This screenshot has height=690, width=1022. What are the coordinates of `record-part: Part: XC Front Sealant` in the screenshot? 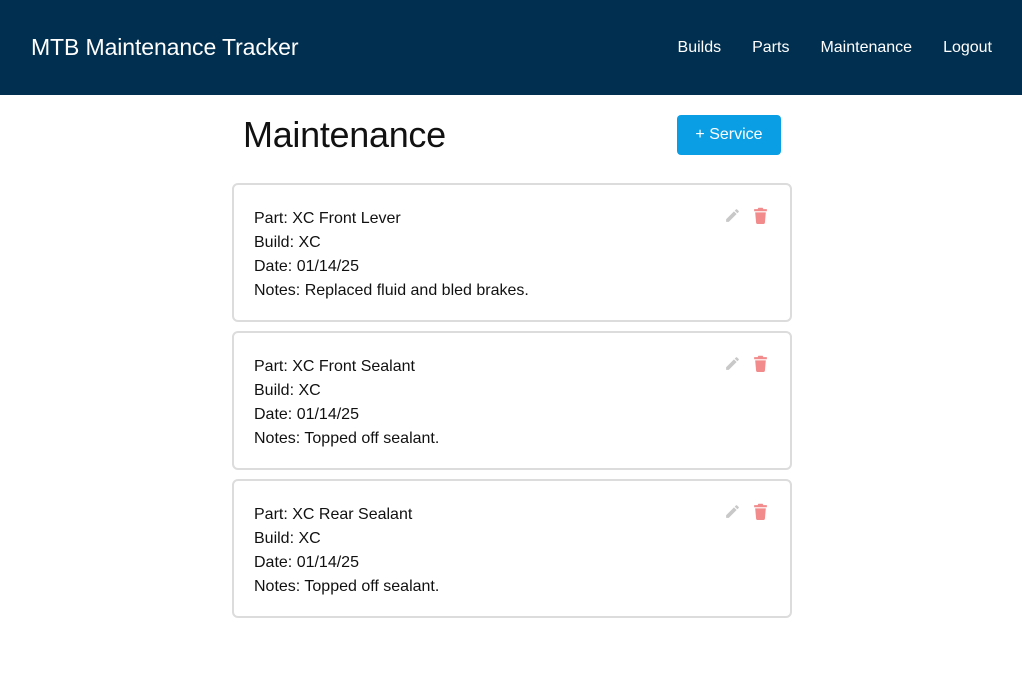 It's located at (334, 366).